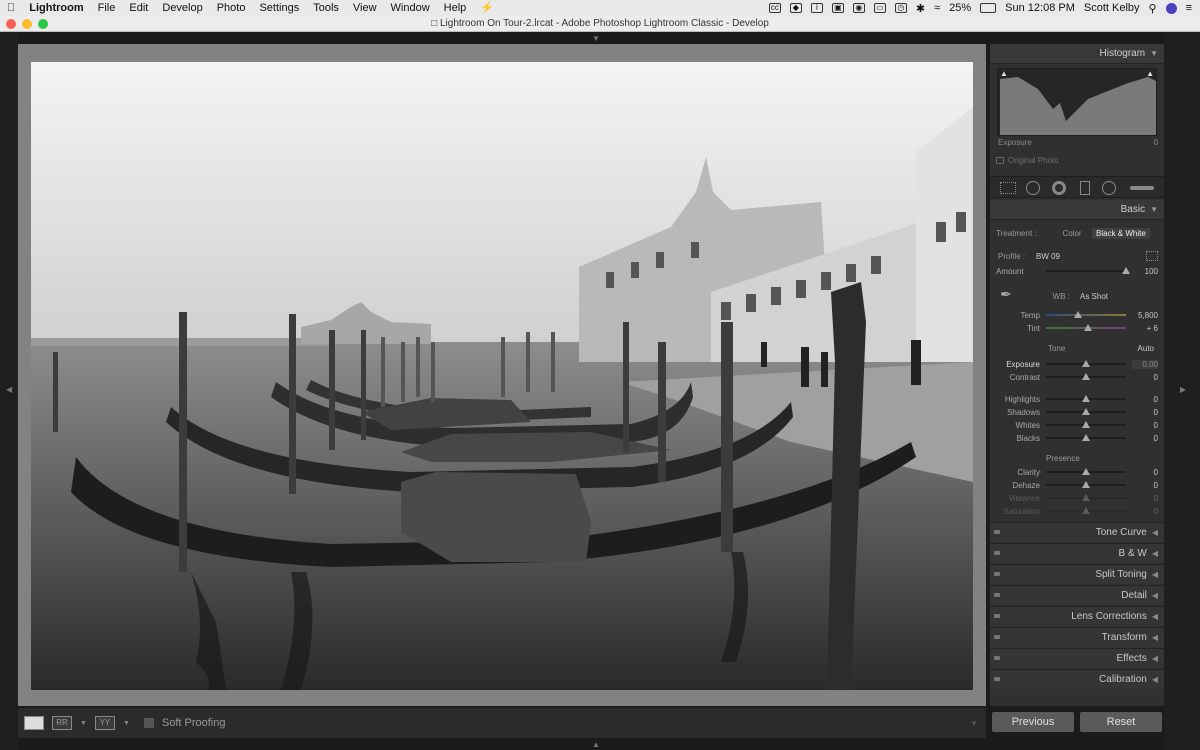 This screenshot has height=750, width=1200. I want to click on airplay-icon: ▭, so click(879, 8).